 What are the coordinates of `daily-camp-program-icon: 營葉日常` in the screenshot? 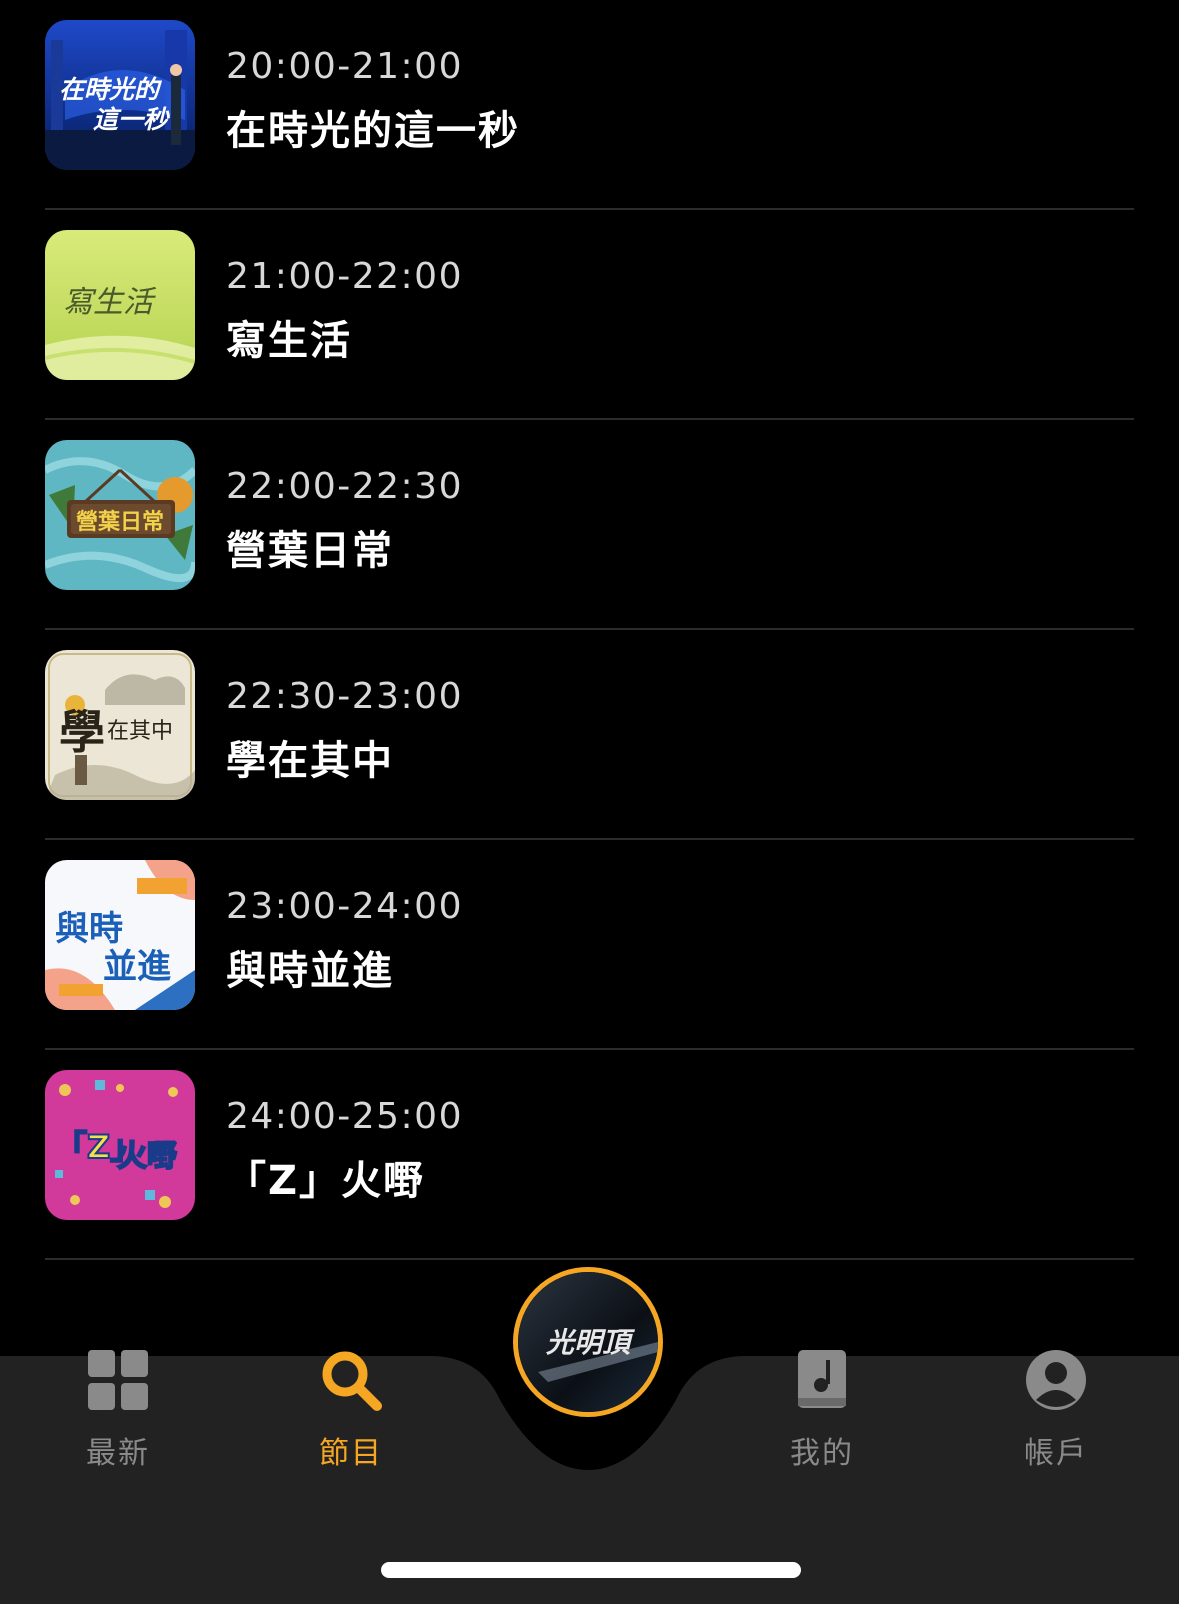 It's located at (120, 515).